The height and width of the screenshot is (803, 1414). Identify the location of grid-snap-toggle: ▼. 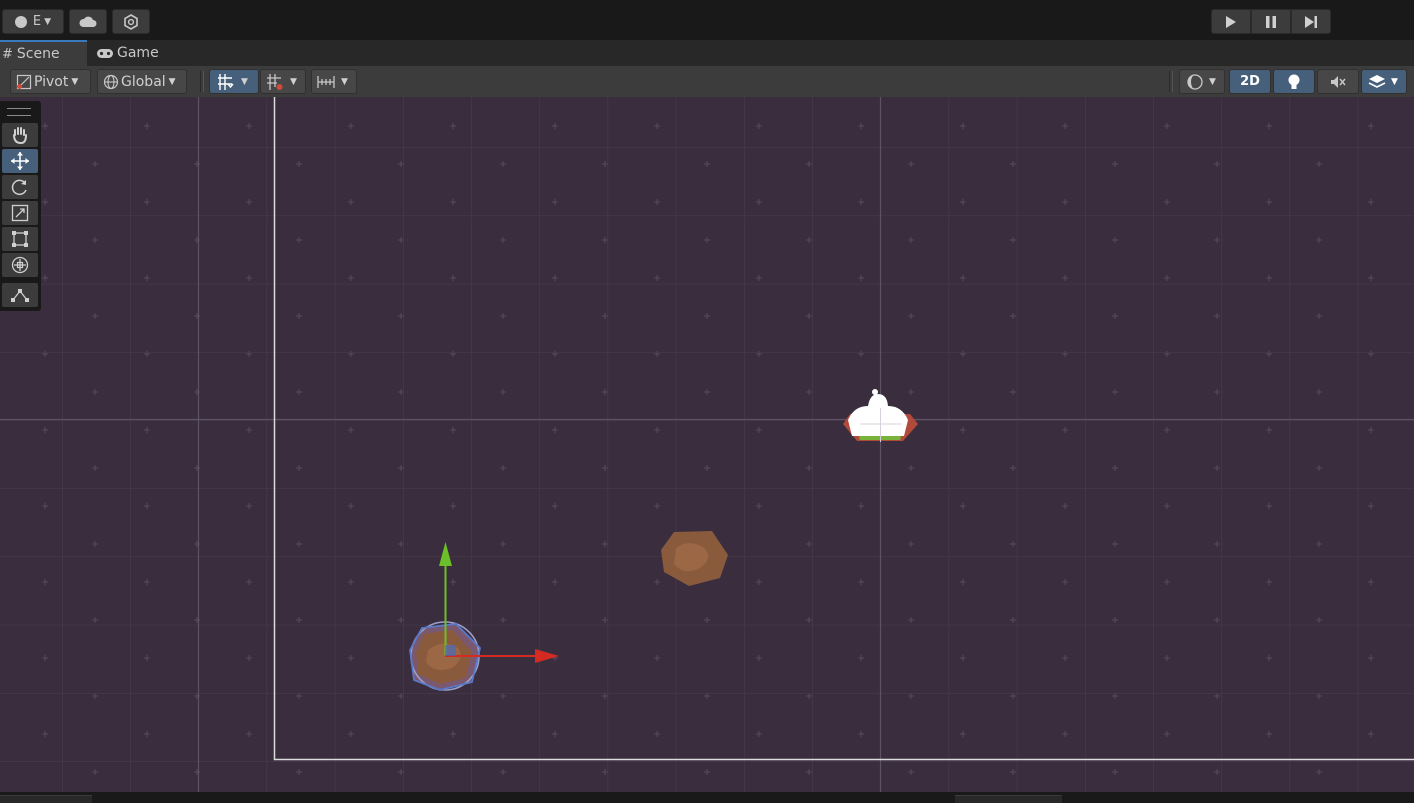
(234, 81).